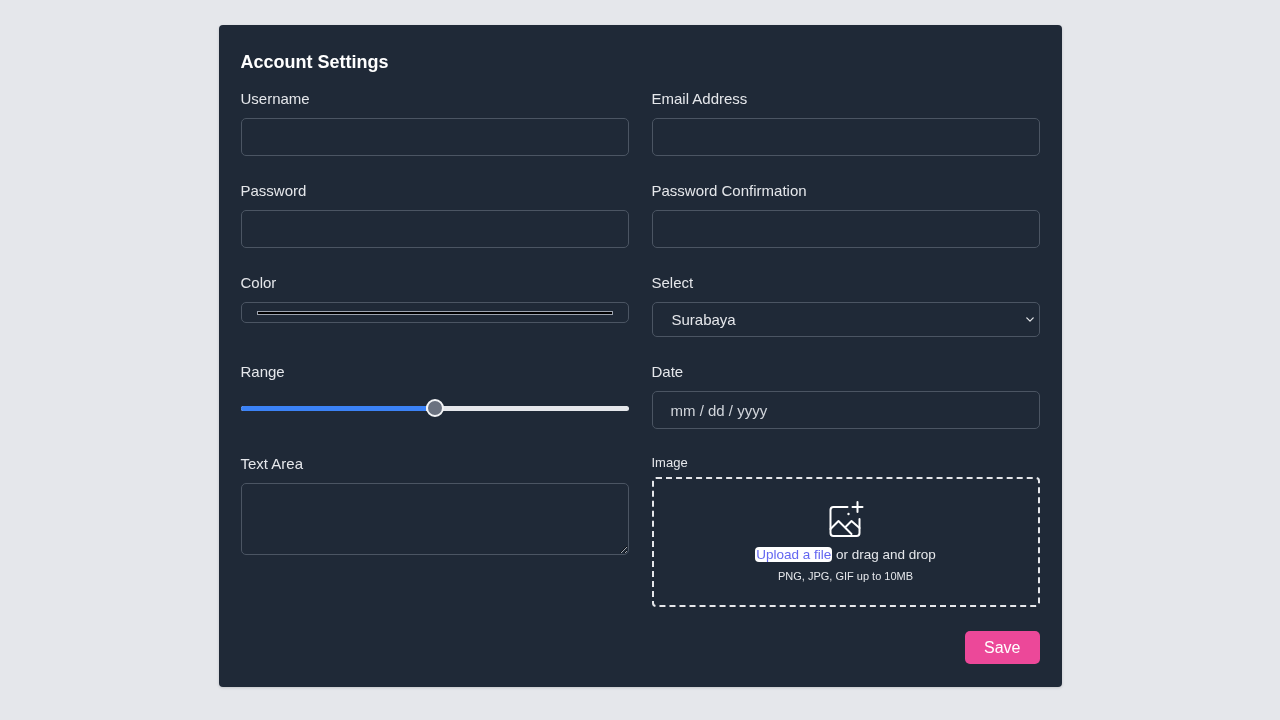 Image resolution: width=1280 pixels, height=720 pixels. What do you see at coordinates (667, 372) in the screenshot?
I see `field-label: Date` at bounding box center [667, 372].